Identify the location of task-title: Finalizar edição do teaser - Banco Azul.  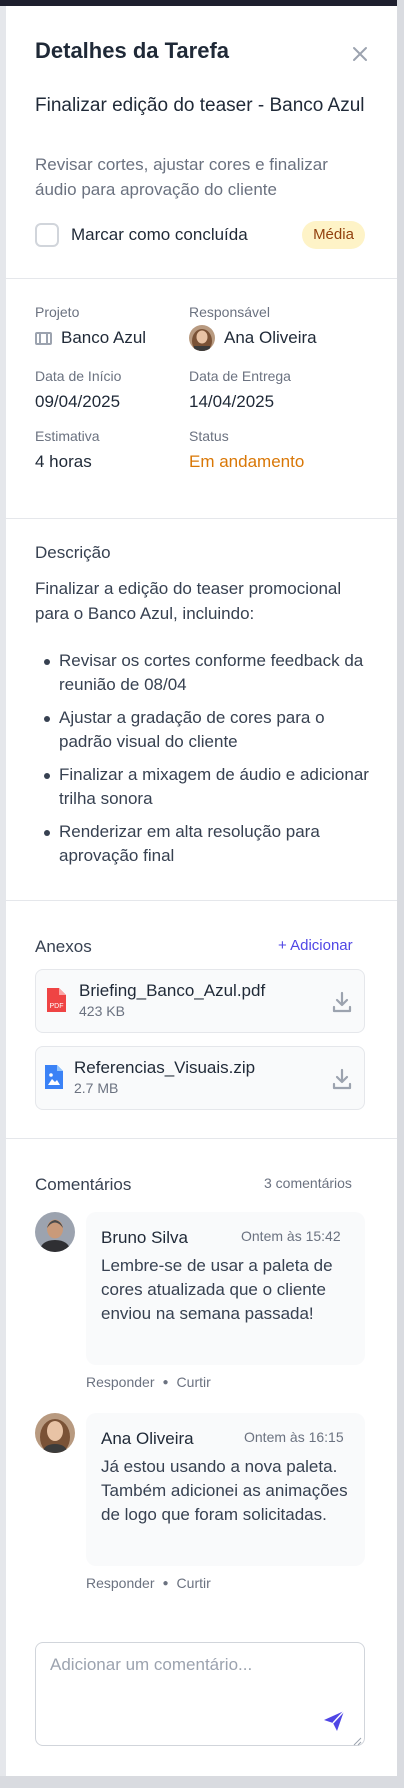
(200, 105).